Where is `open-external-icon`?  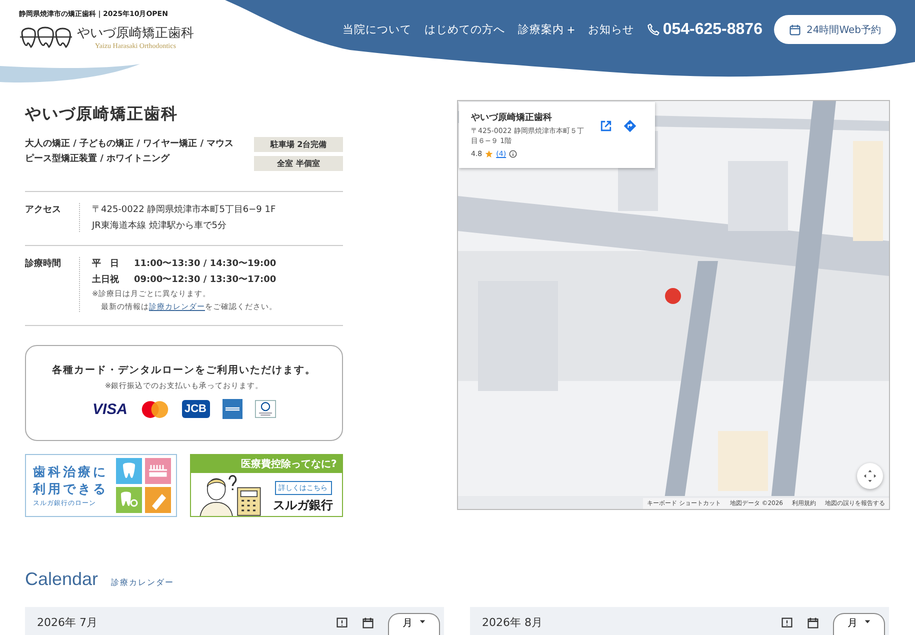
open-external-icon is located at coordinates (606, 126).